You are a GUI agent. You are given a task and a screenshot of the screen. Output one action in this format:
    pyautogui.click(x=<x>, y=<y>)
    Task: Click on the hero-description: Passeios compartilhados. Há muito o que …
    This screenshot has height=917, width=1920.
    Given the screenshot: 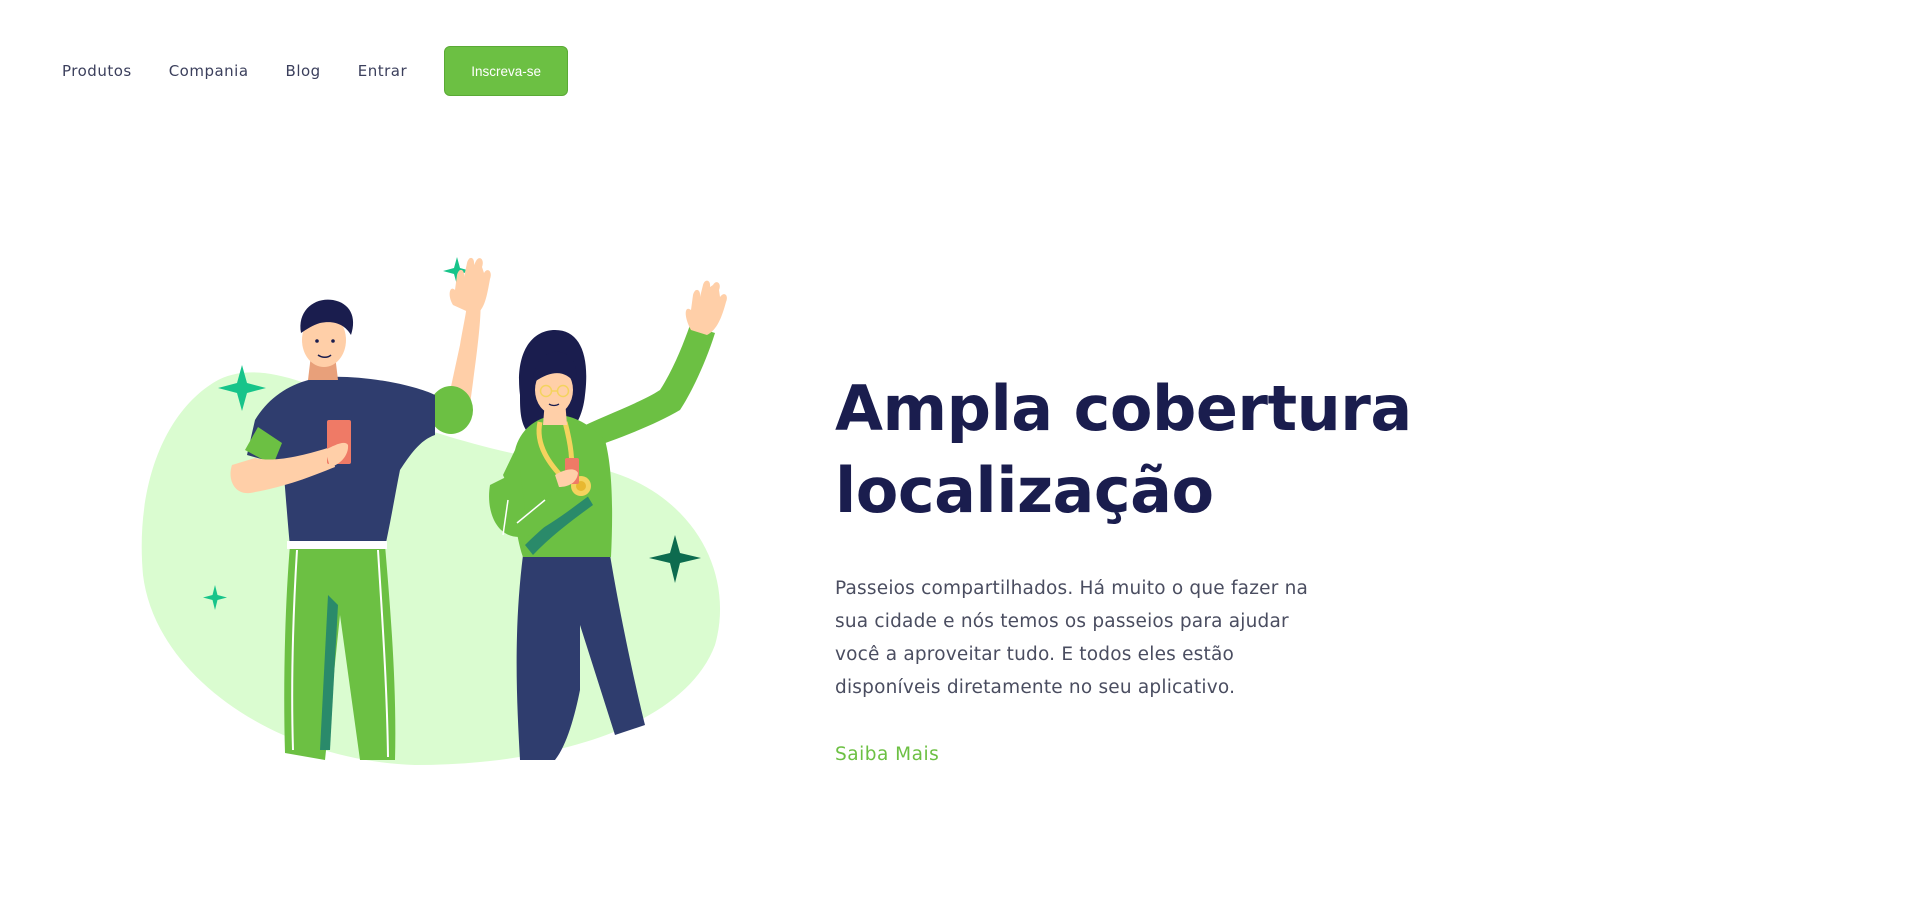 What is the action you would take?
    pyautogui.click(x=1072, y=638)
    